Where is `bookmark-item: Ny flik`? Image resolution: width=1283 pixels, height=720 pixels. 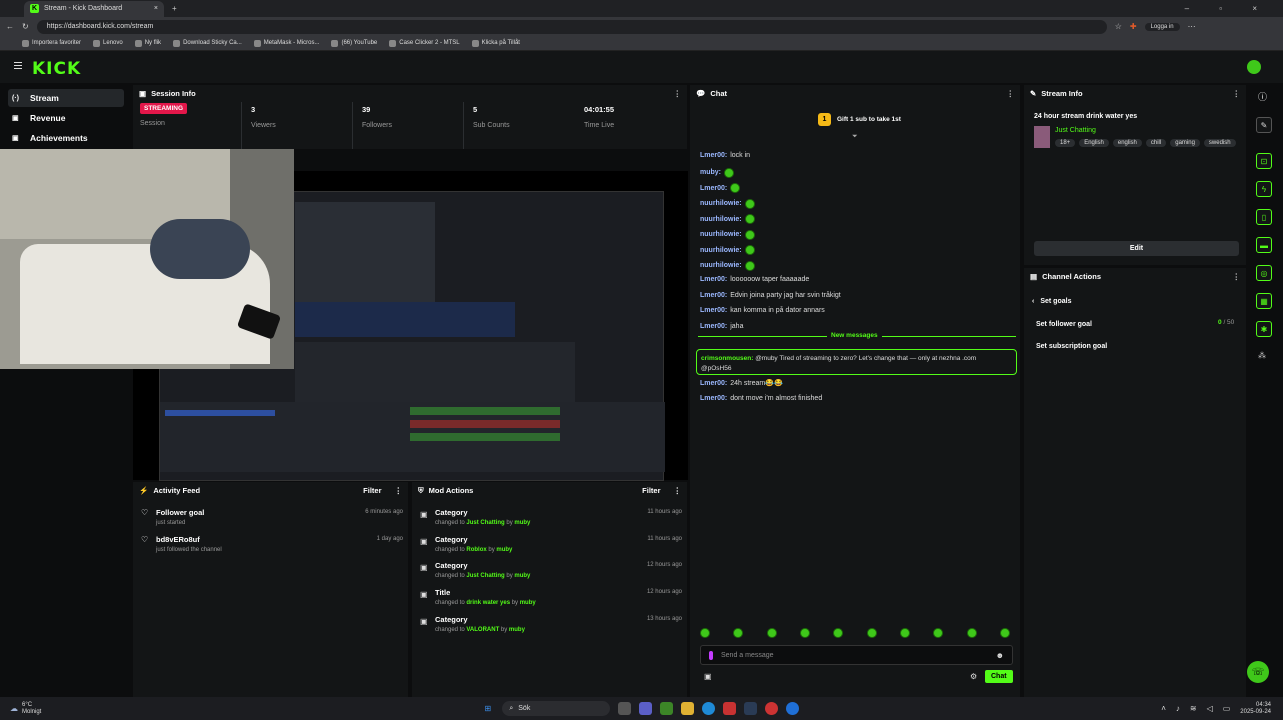 bookmark-item: Ny flik is located at coordinates (147, 43).